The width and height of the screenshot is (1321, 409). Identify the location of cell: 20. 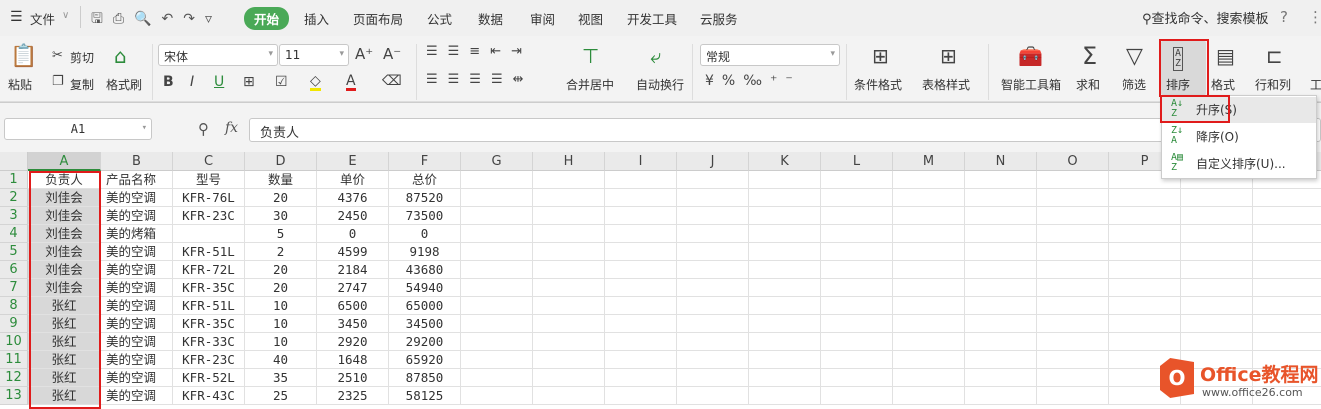
(281, 198).